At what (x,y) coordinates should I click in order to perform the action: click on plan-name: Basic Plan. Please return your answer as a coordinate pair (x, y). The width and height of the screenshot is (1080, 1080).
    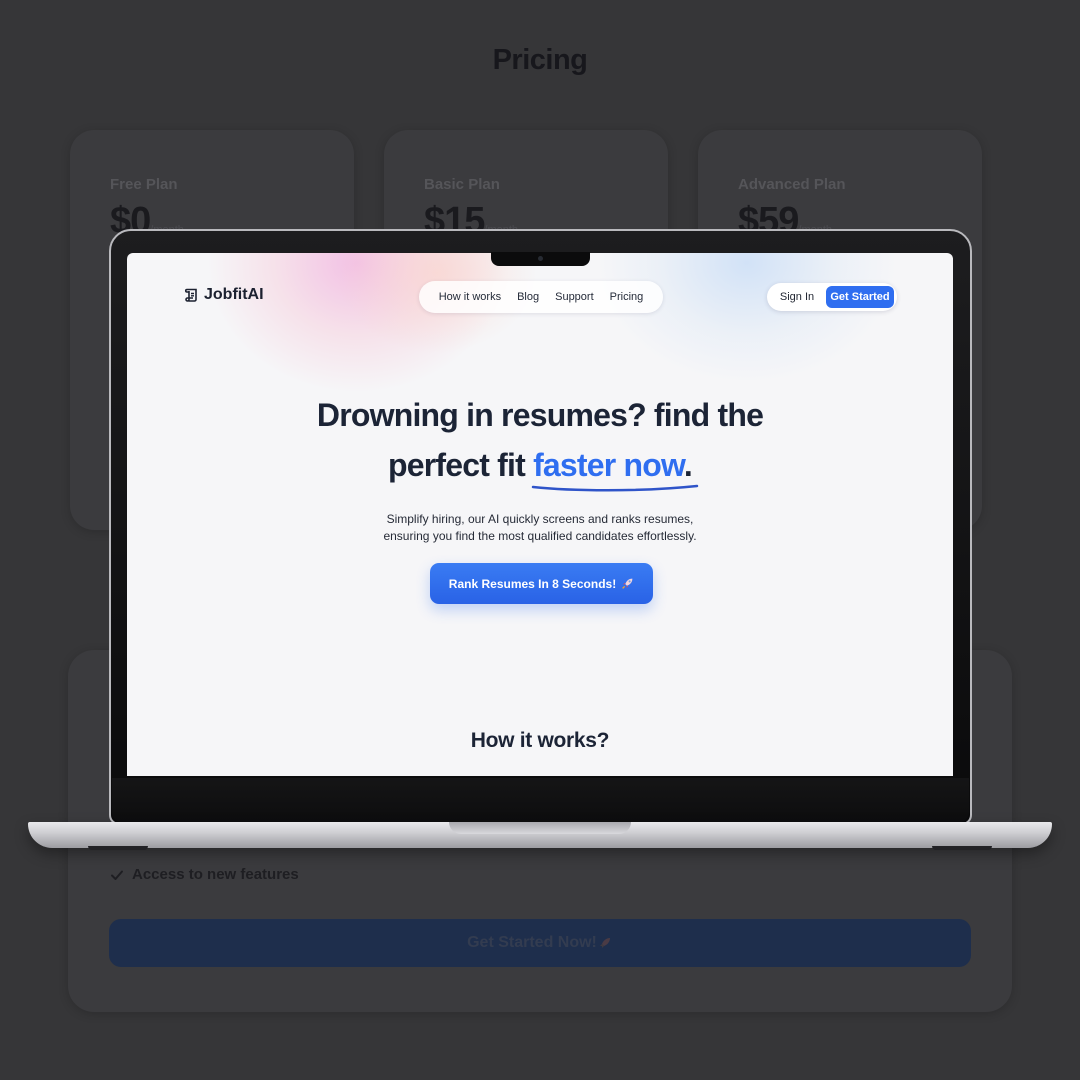
    Looking at the image, I should click on (462, 184).